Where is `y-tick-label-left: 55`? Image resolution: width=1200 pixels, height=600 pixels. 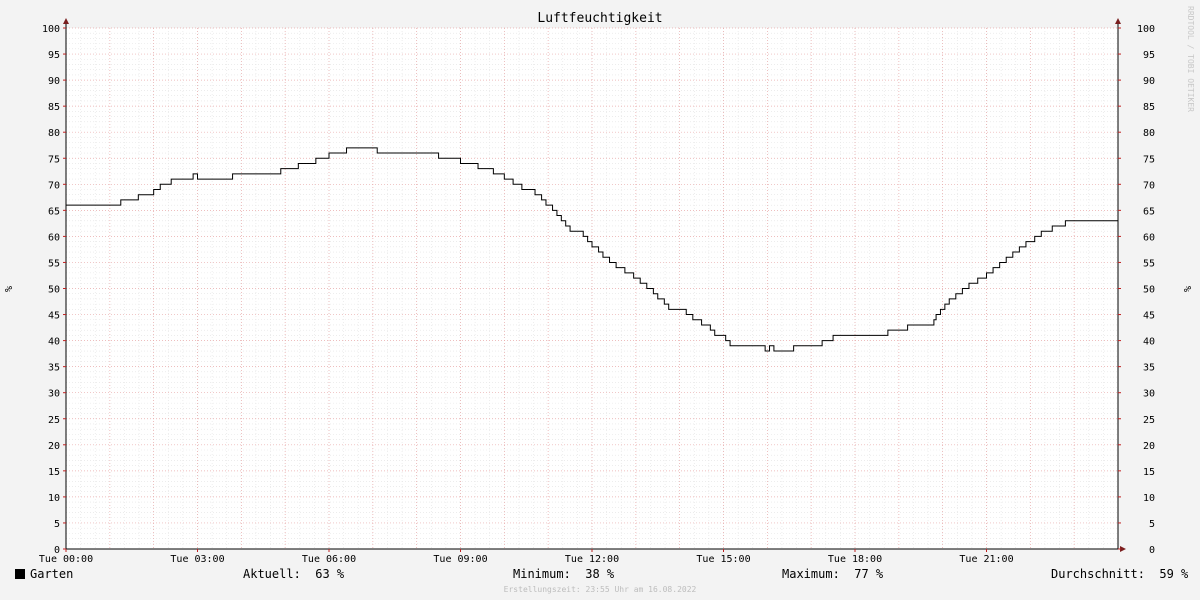 y-tick-label-left: 55 is located at coordinates (54, 263).